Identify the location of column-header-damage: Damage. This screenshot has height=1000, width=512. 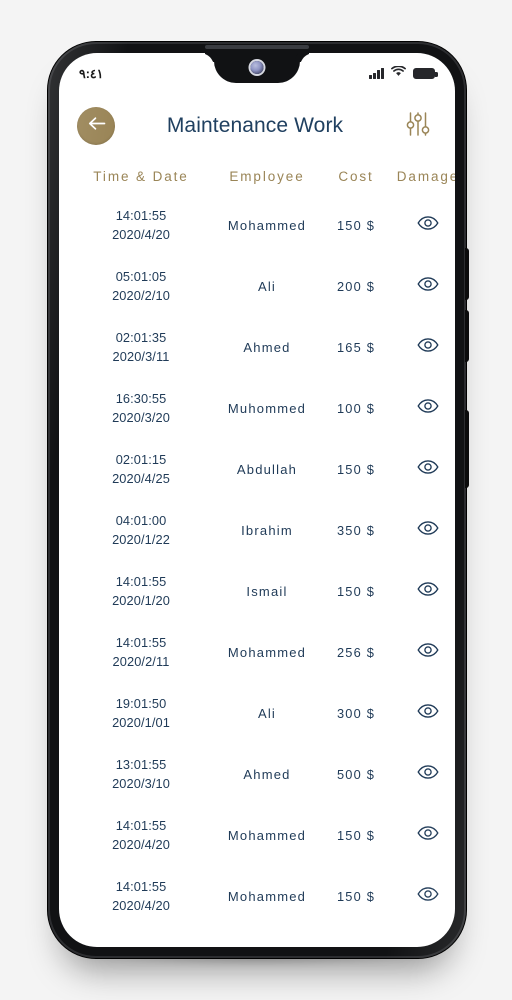
(425, 176).